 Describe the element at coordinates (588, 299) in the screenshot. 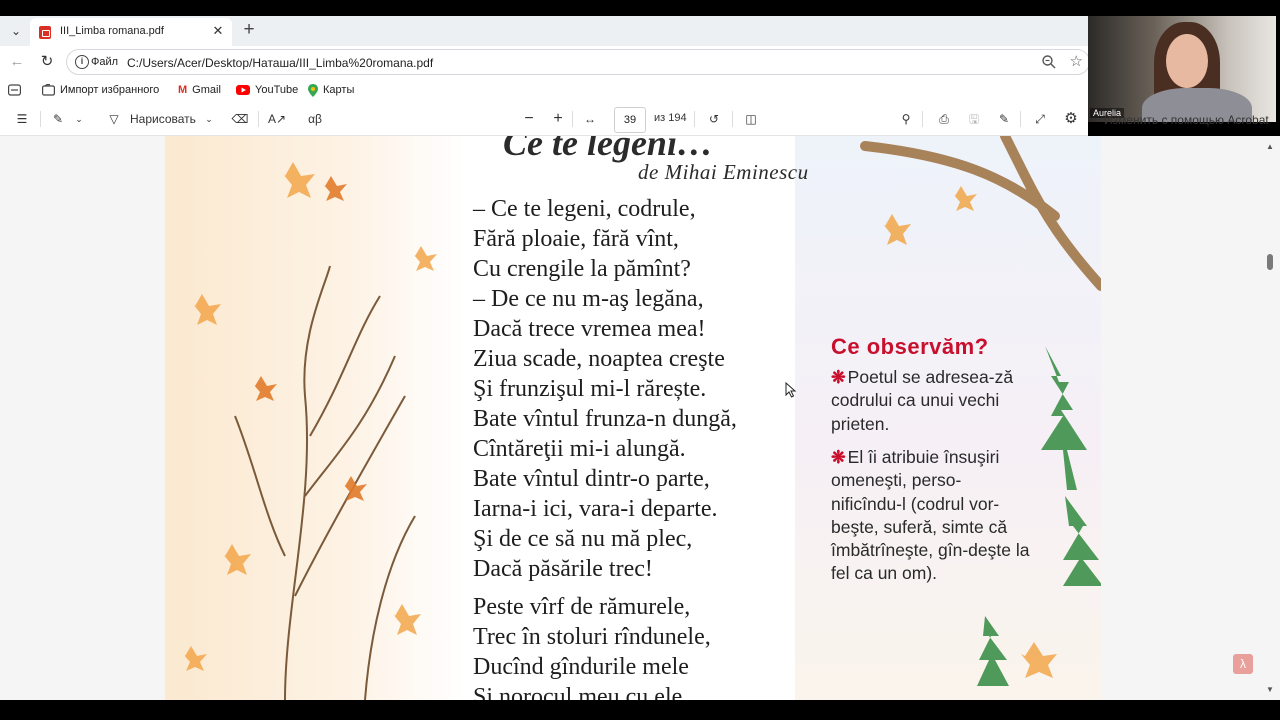

I see `poem-line: – De ce nu m-aş legăna,` at that location.